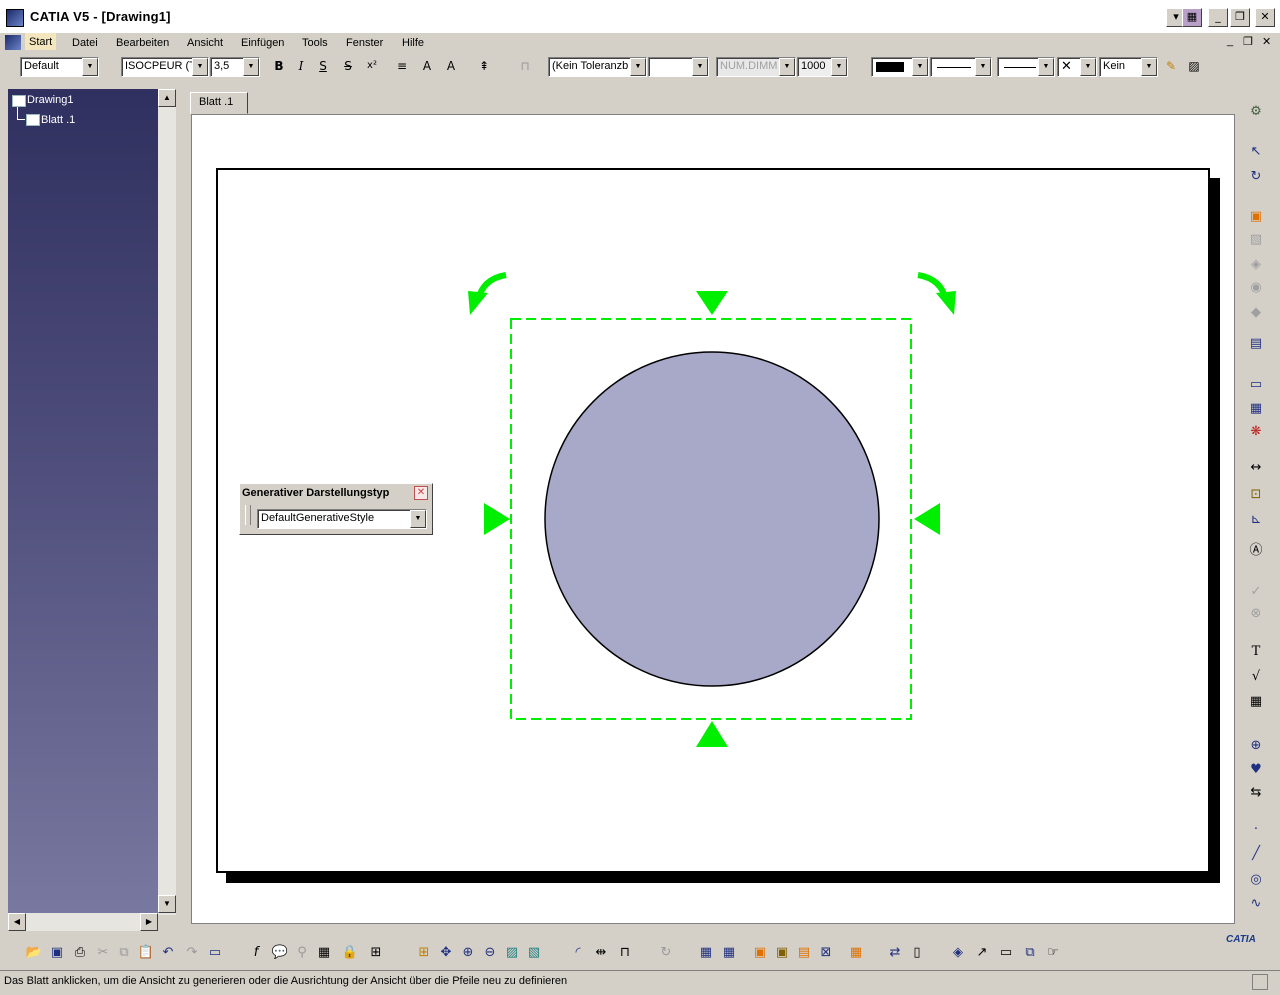 The height and width of the screenshot is (995, 1280). What do you see at coordinates (490, 953) in the screenshot?
I see `zoom-out-icon: ⊖` at bounding box center [490, 953].